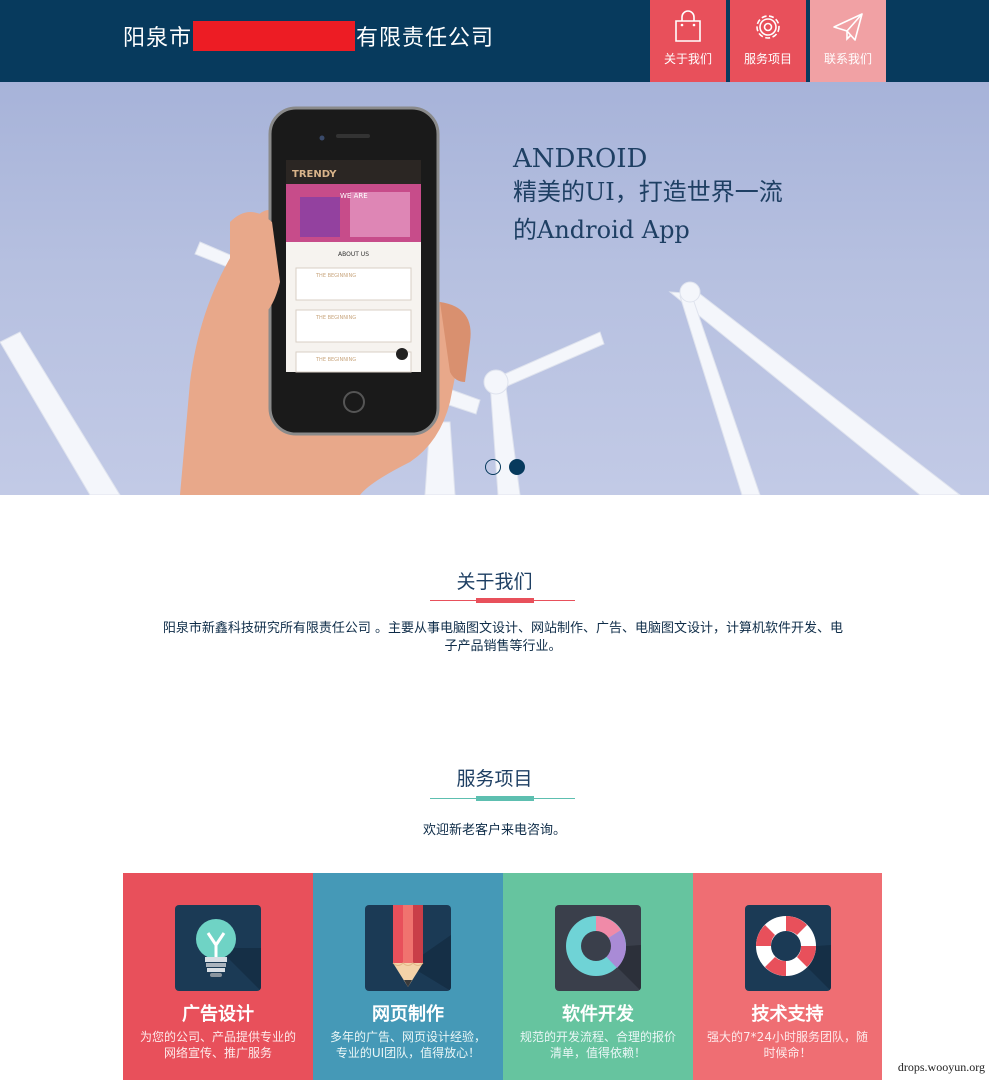  Describe the element at coordinates (767, 59) in the screenshot. I see `nav-services-label: 服务项目` at that location.